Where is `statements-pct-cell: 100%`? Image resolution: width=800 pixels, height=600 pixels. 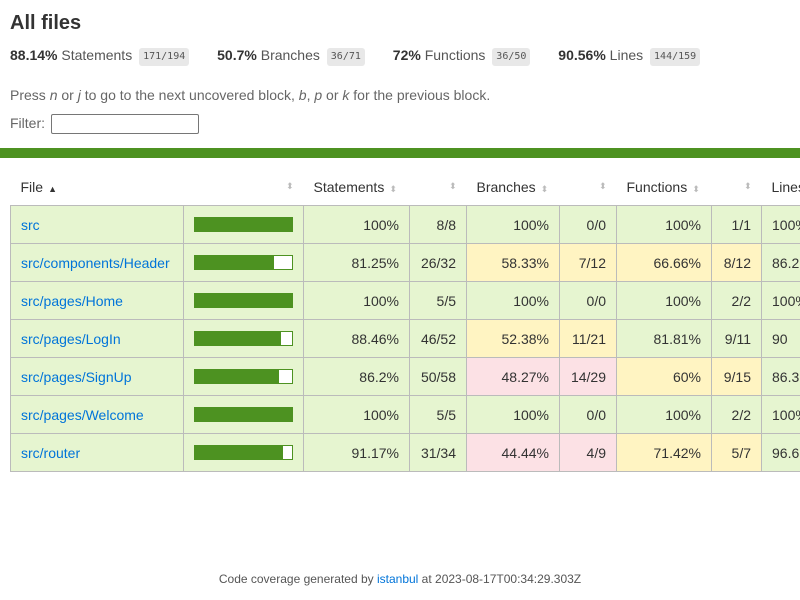 statements-pct-cell: 100% is located at coordinates (356, 300).